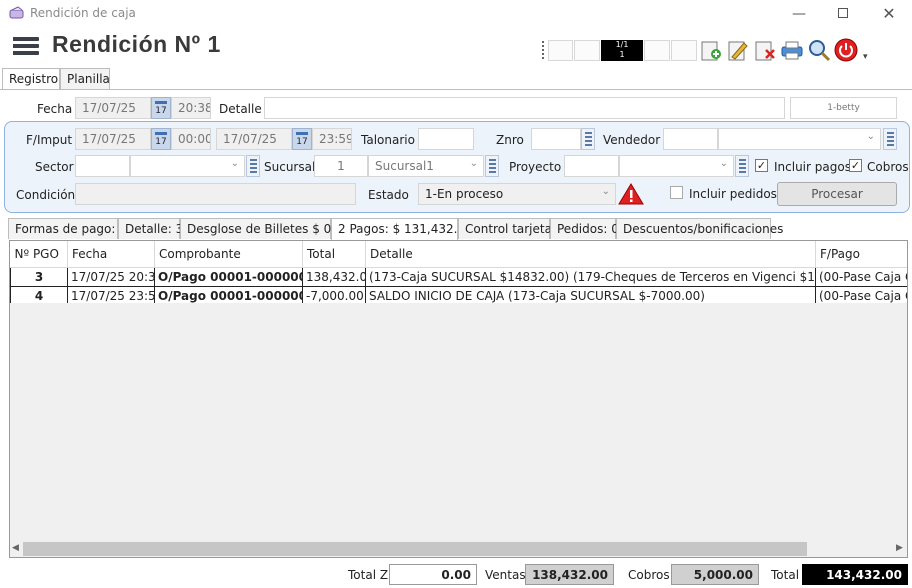 The width and height of the screenshot is (912, 588). I want to click on tab-detalle: Detalle: 3, so click(150, 228).